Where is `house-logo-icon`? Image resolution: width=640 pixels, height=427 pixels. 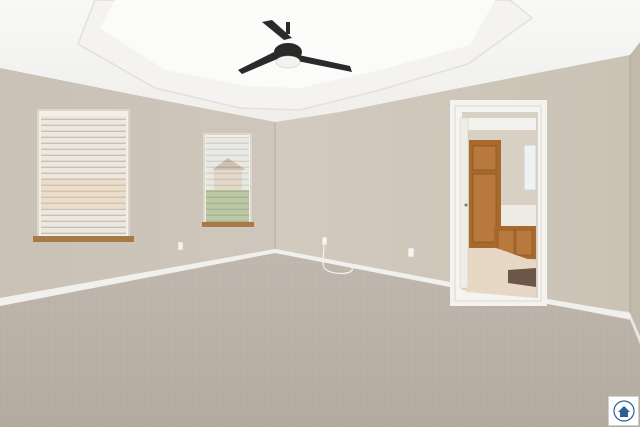 house-logo-icon is located at coordinates (623, 411).